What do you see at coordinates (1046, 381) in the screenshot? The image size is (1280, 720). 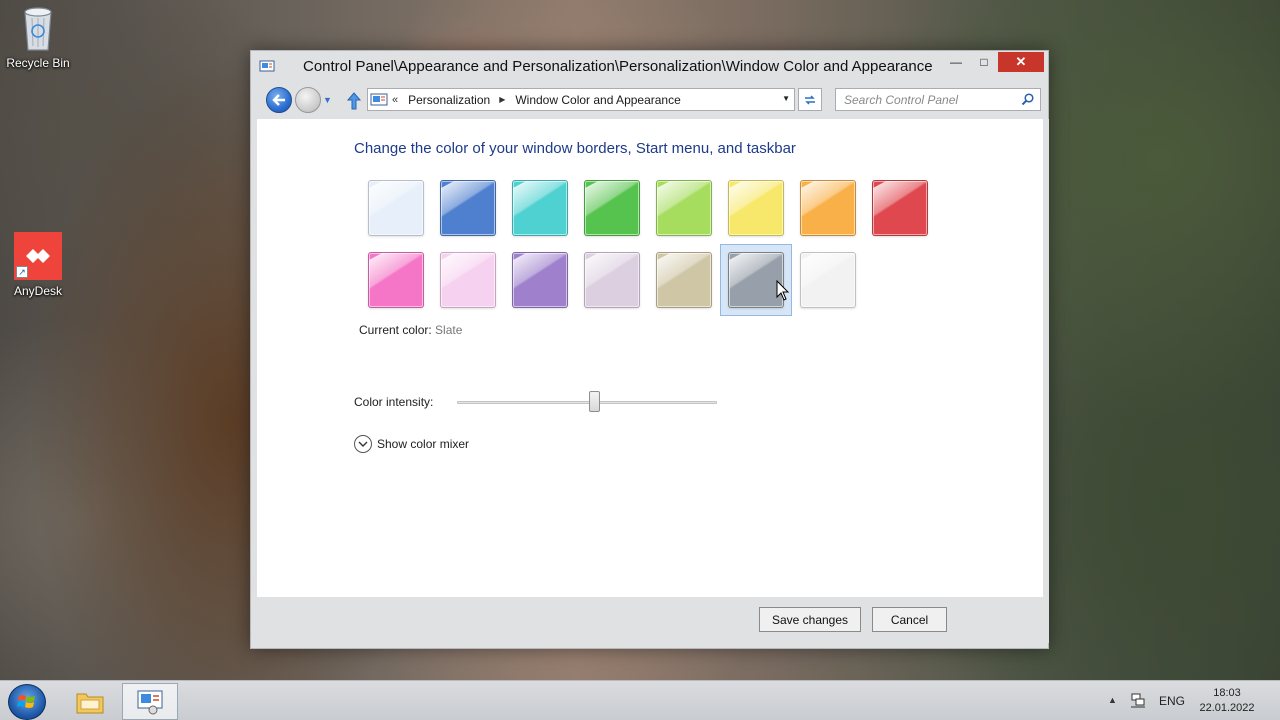 I see `window-border-right` at bounding box center [1046, 381].